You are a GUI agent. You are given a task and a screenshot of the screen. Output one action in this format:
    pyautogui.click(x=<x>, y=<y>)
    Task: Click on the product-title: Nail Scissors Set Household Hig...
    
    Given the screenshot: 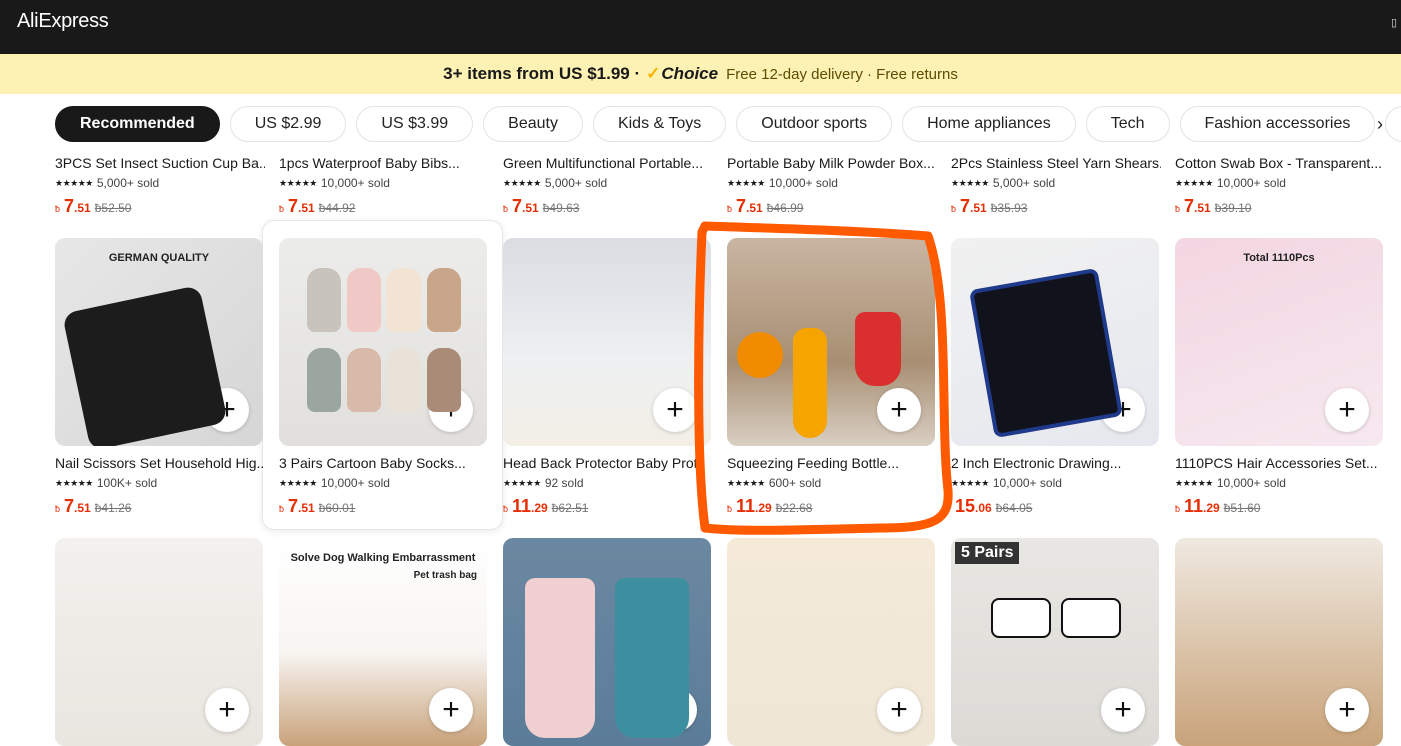 What is the action you would take?
    pyautogui.click(x=160, y=463)
    